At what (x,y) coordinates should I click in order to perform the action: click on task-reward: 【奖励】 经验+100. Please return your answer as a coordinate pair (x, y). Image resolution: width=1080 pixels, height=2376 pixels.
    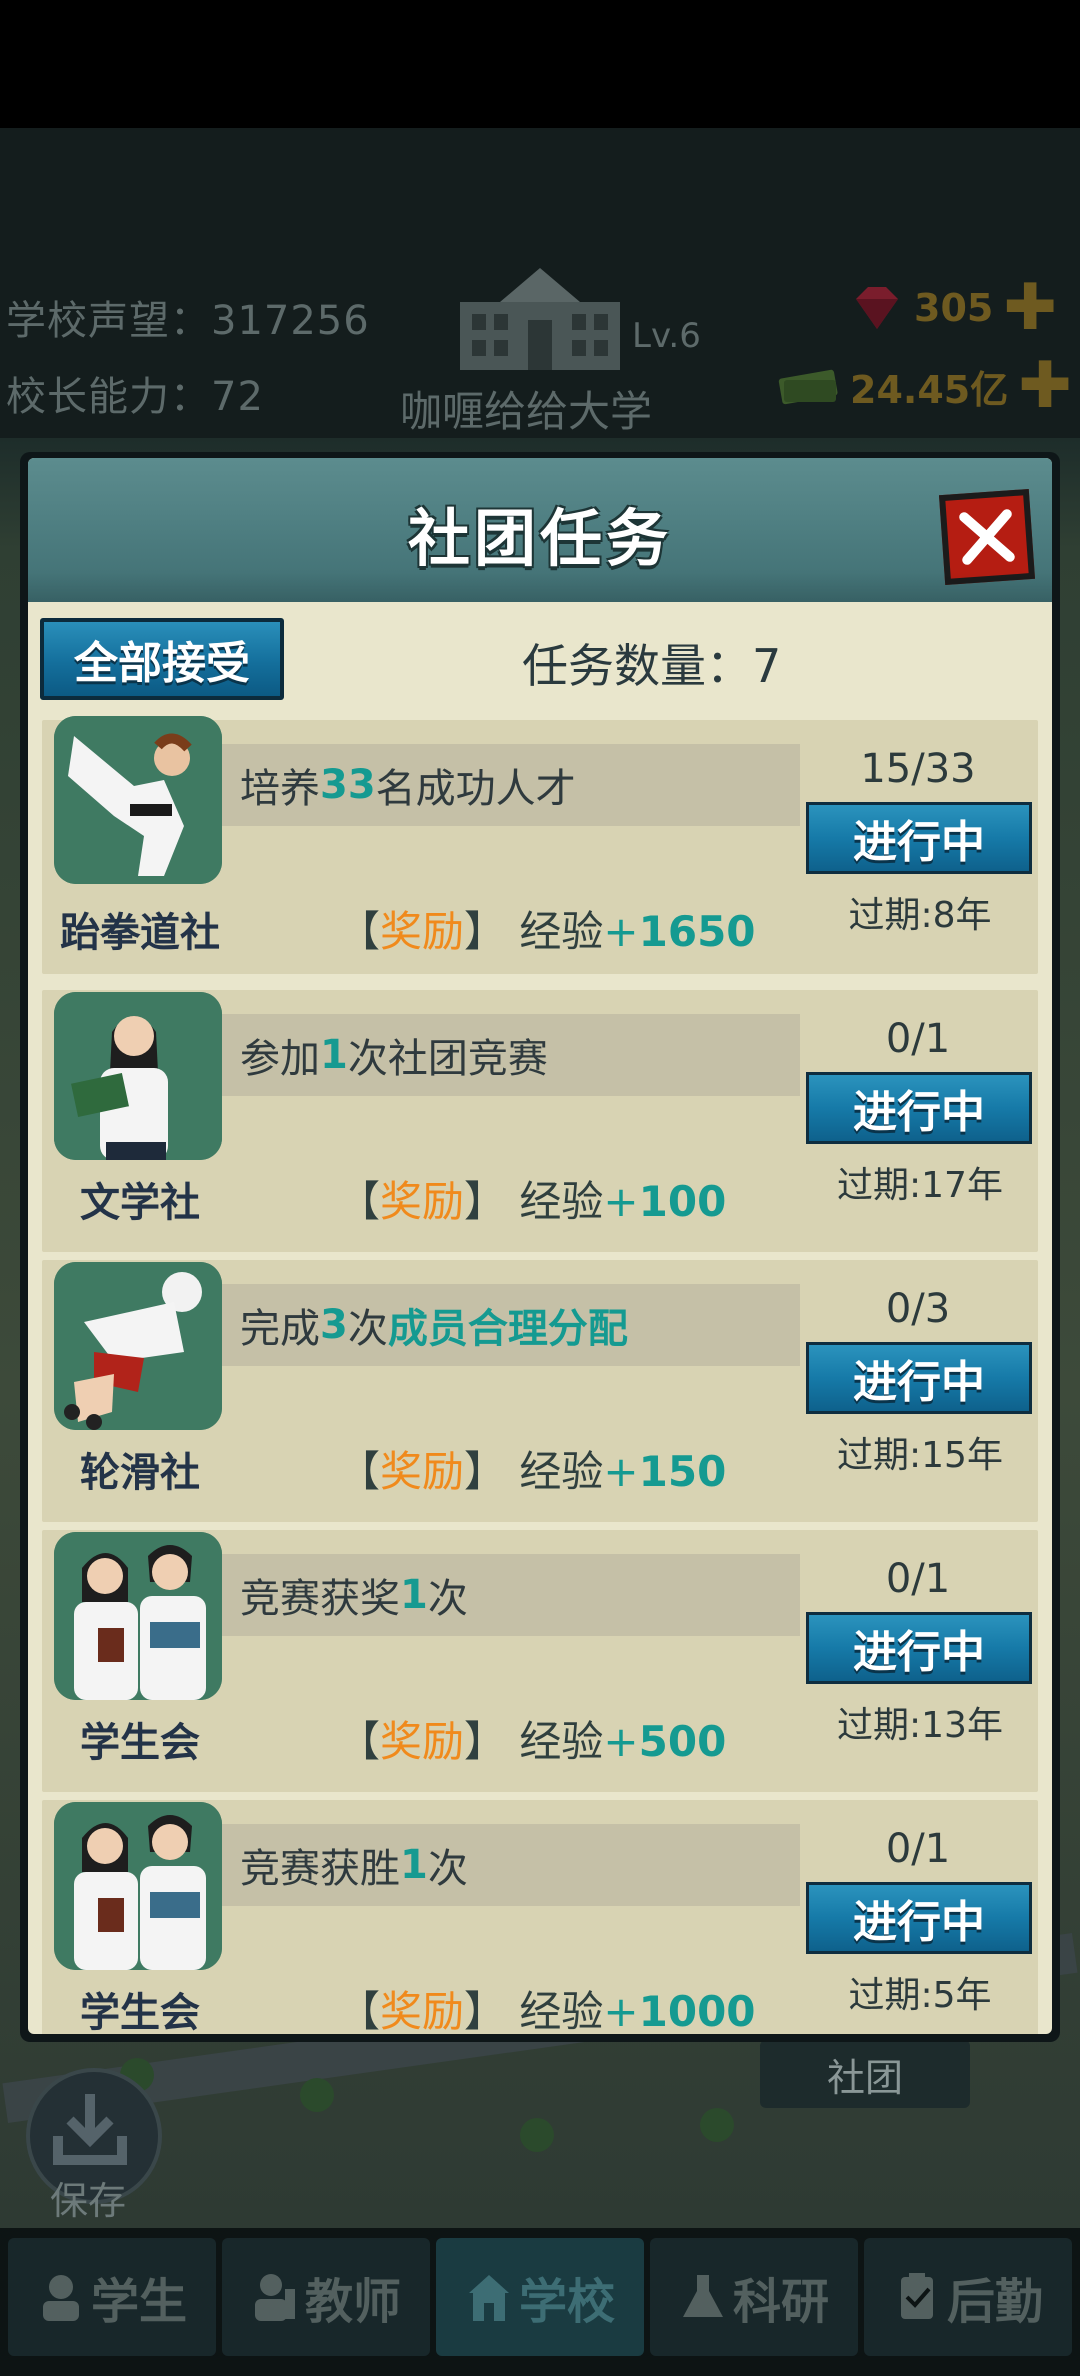
    Looking at the image, I should click on (532, 1198).